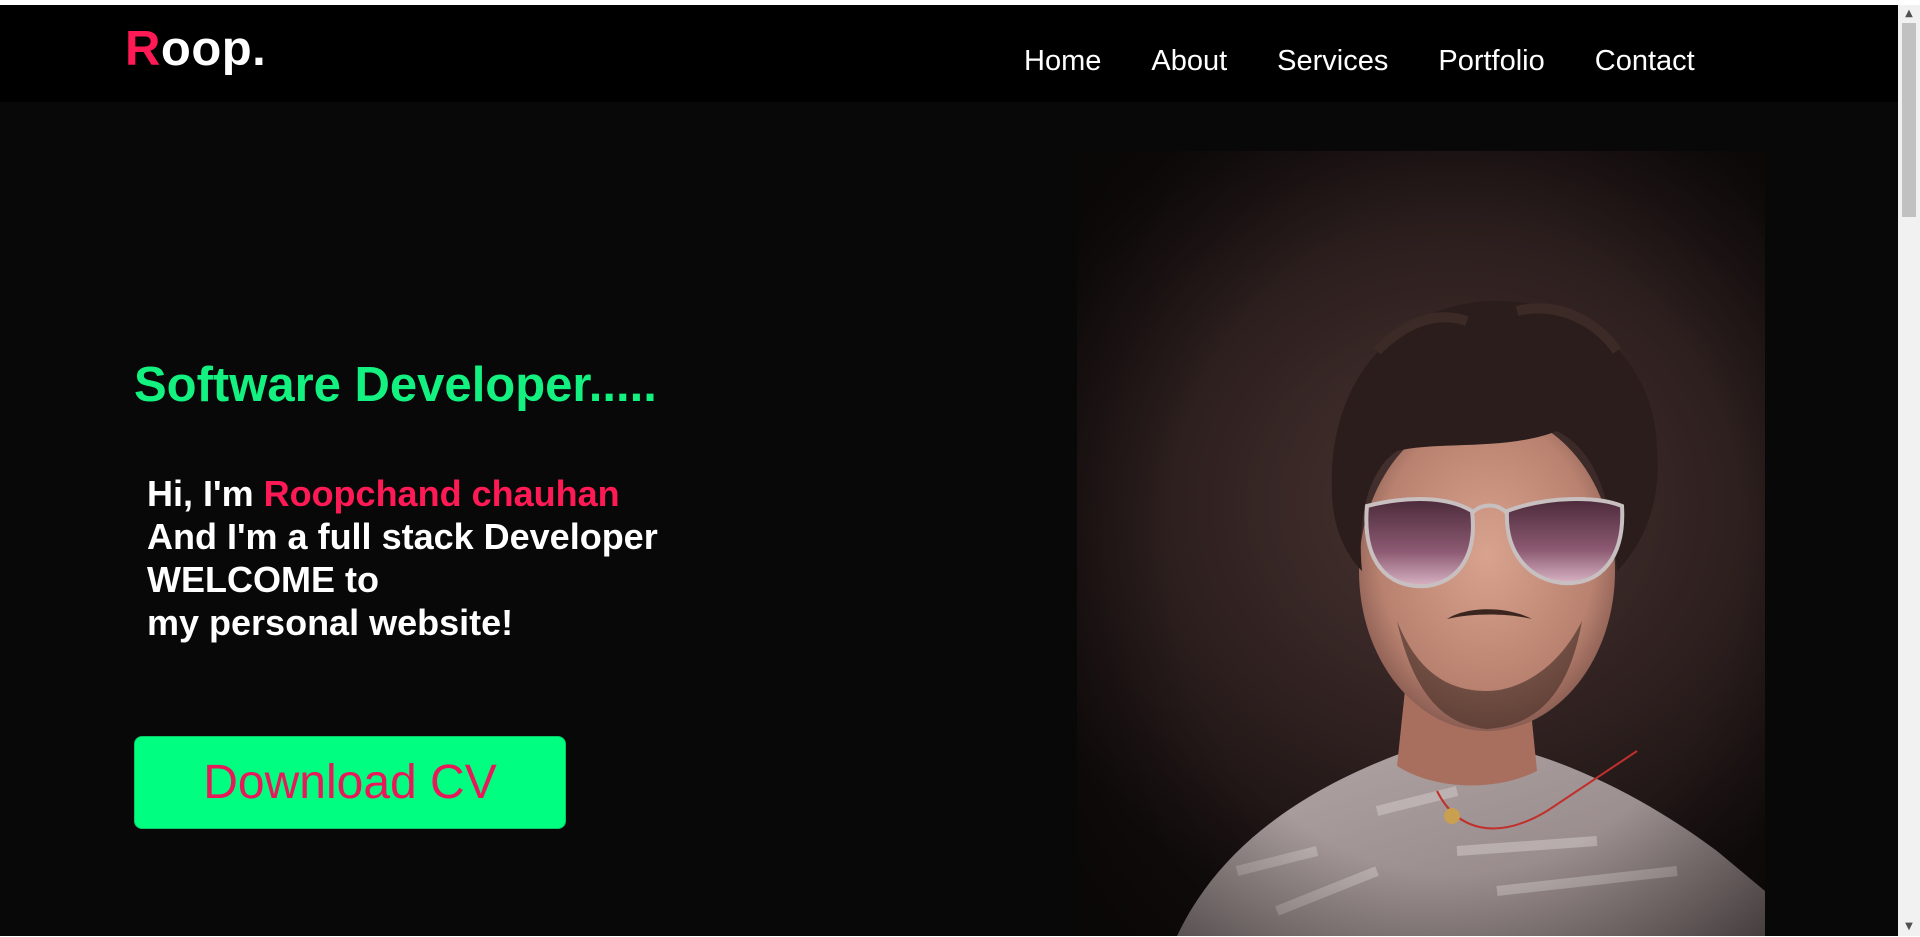 The width and height of the screenshot is (1920, 937). What do you see at coordinates (213, 49) in the screenshot?
I see `logo-rest: oop.` at bounding box center [213, 49].